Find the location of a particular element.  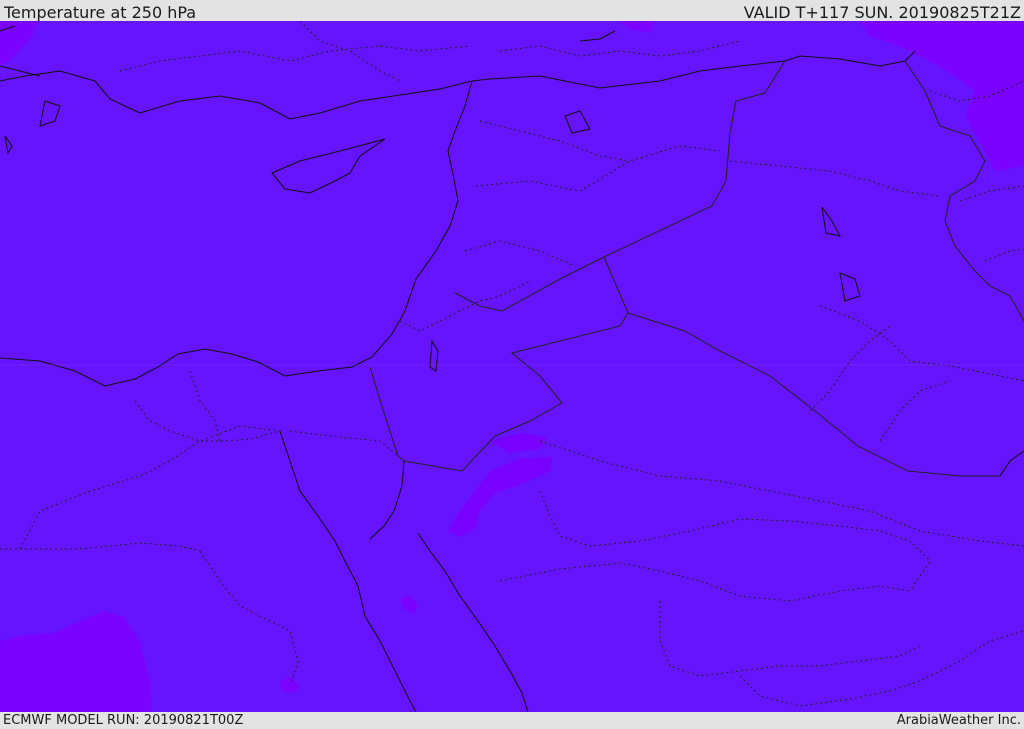

border-egypt-sinai is located at coordinates (387, 414).